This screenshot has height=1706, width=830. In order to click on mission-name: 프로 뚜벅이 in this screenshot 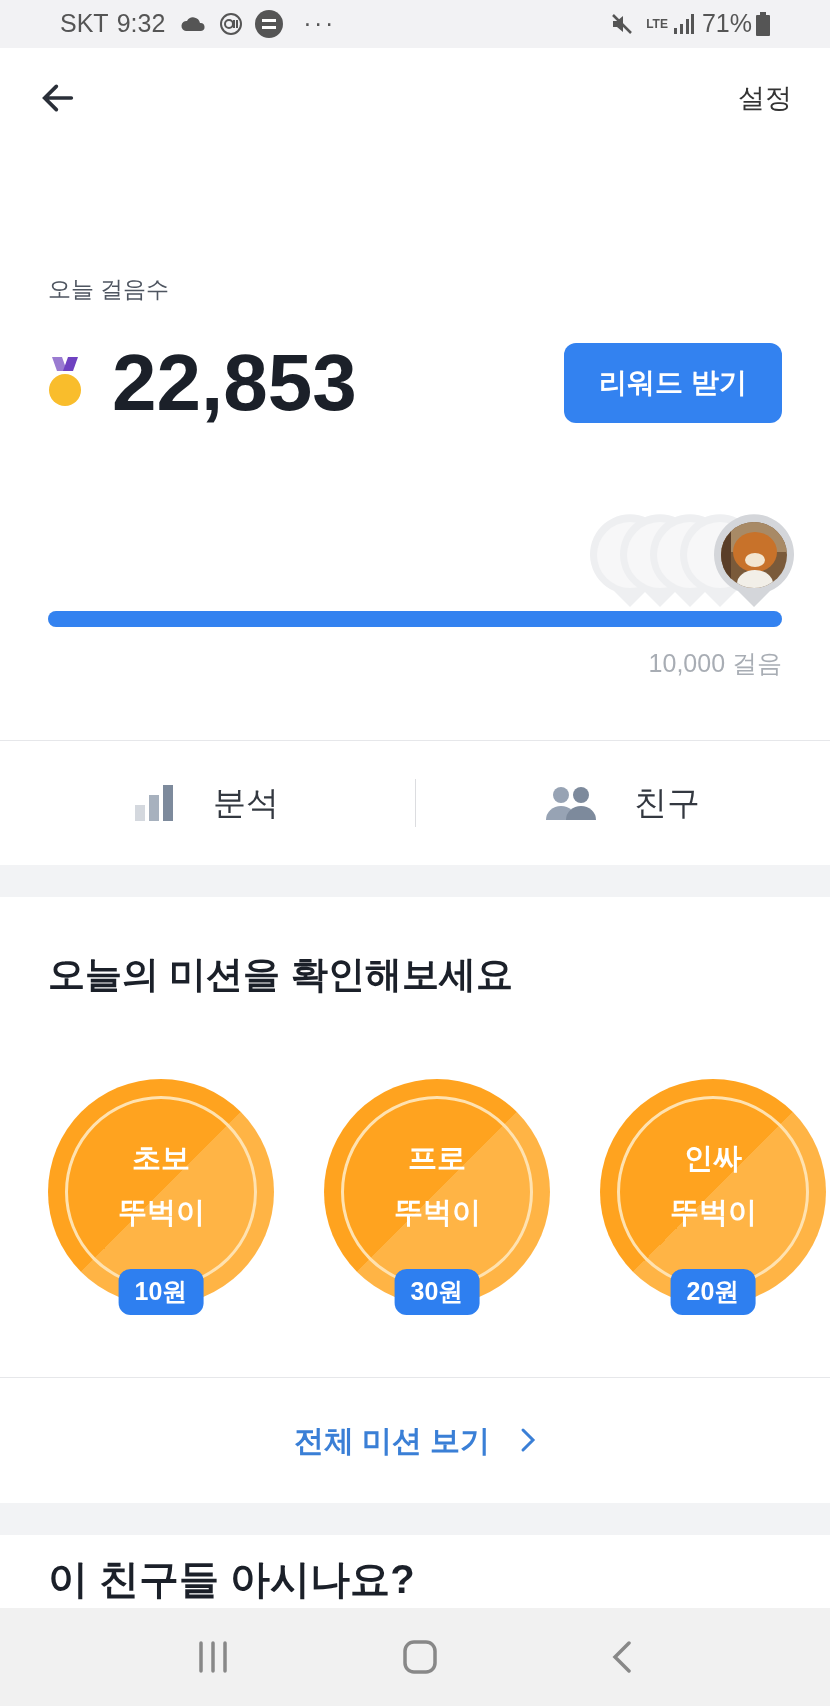, I will do `click(437, 1185)`.